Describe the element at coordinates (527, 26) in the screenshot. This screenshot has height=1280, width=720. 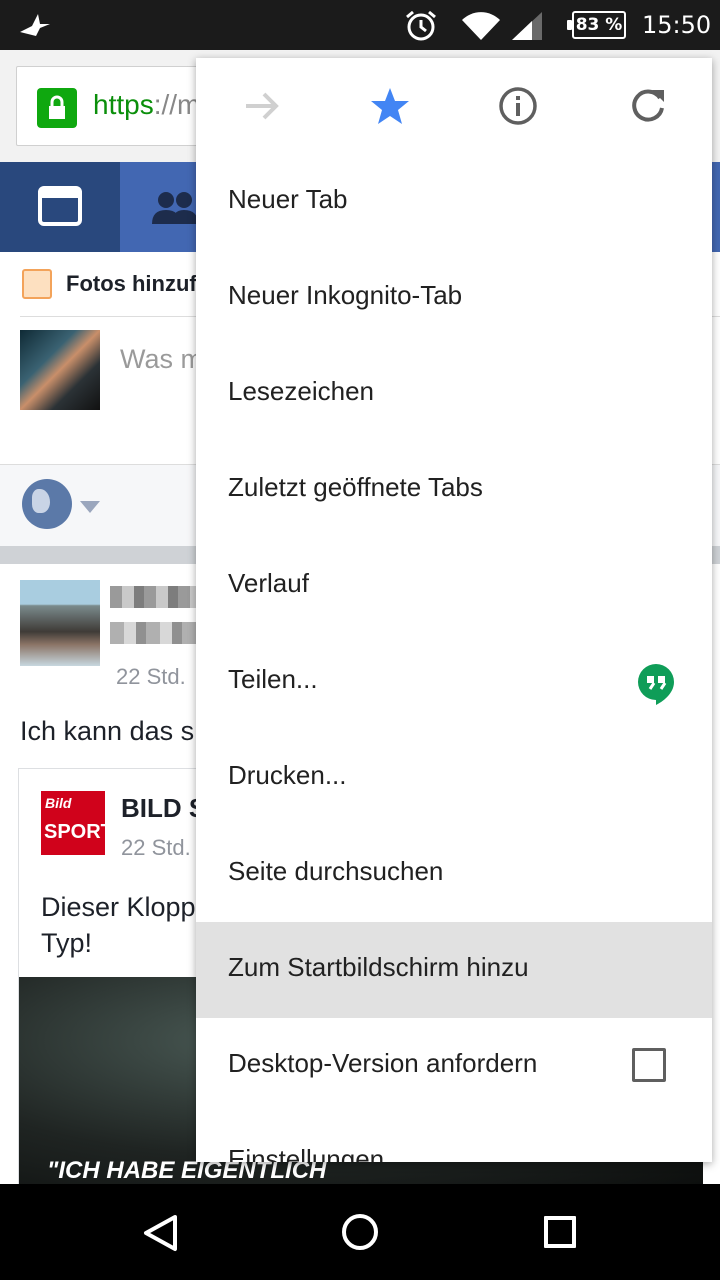
I see `signal-icon` at that location.